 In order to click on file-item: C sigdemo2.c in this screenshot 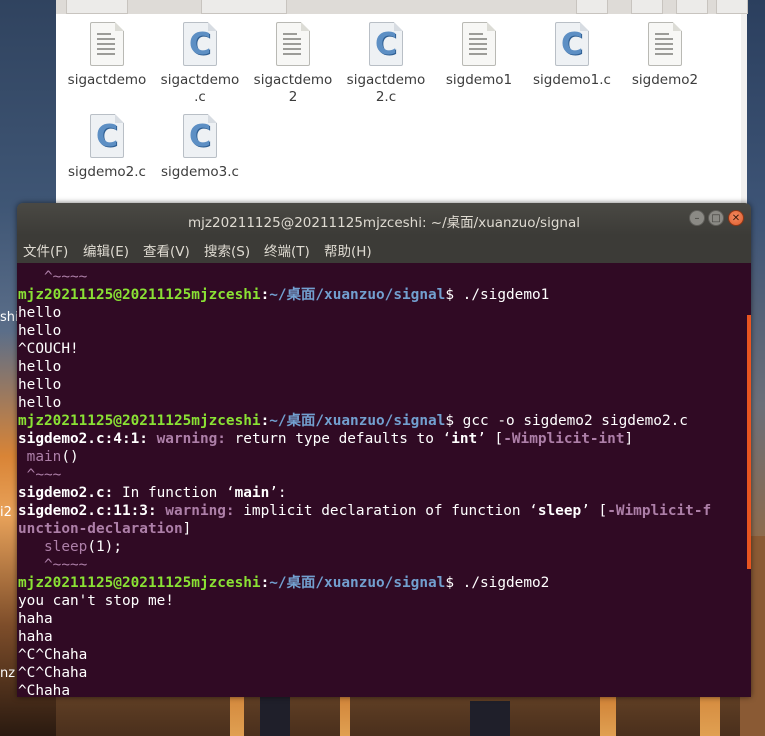, I will do `click(107, 147)`.